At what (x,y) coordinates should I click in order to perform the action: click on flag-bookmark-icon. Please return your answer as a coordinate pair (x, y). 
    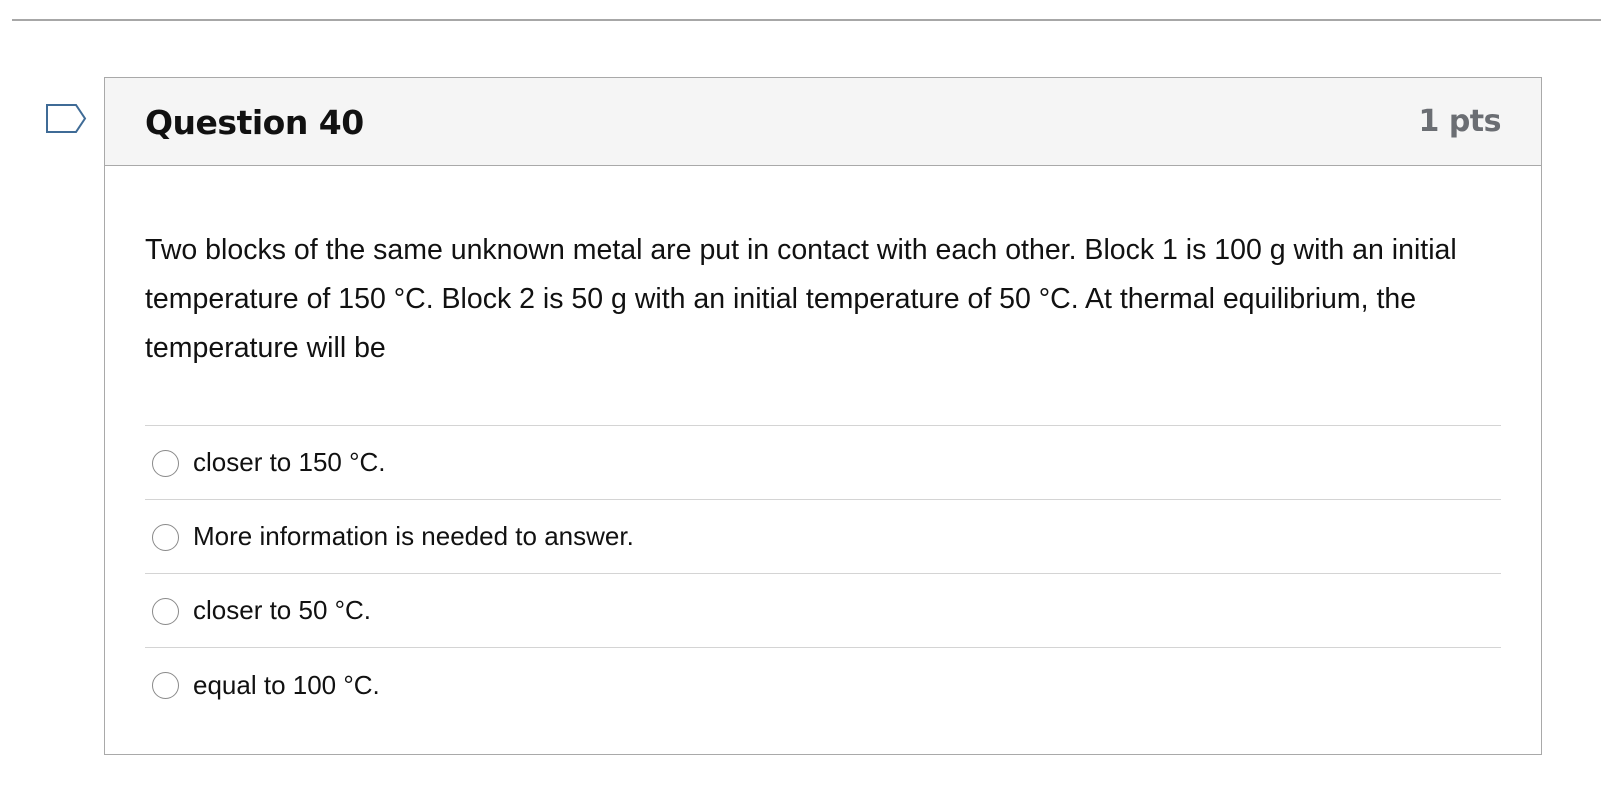
    Looking at the image, I should click on (67, 120).